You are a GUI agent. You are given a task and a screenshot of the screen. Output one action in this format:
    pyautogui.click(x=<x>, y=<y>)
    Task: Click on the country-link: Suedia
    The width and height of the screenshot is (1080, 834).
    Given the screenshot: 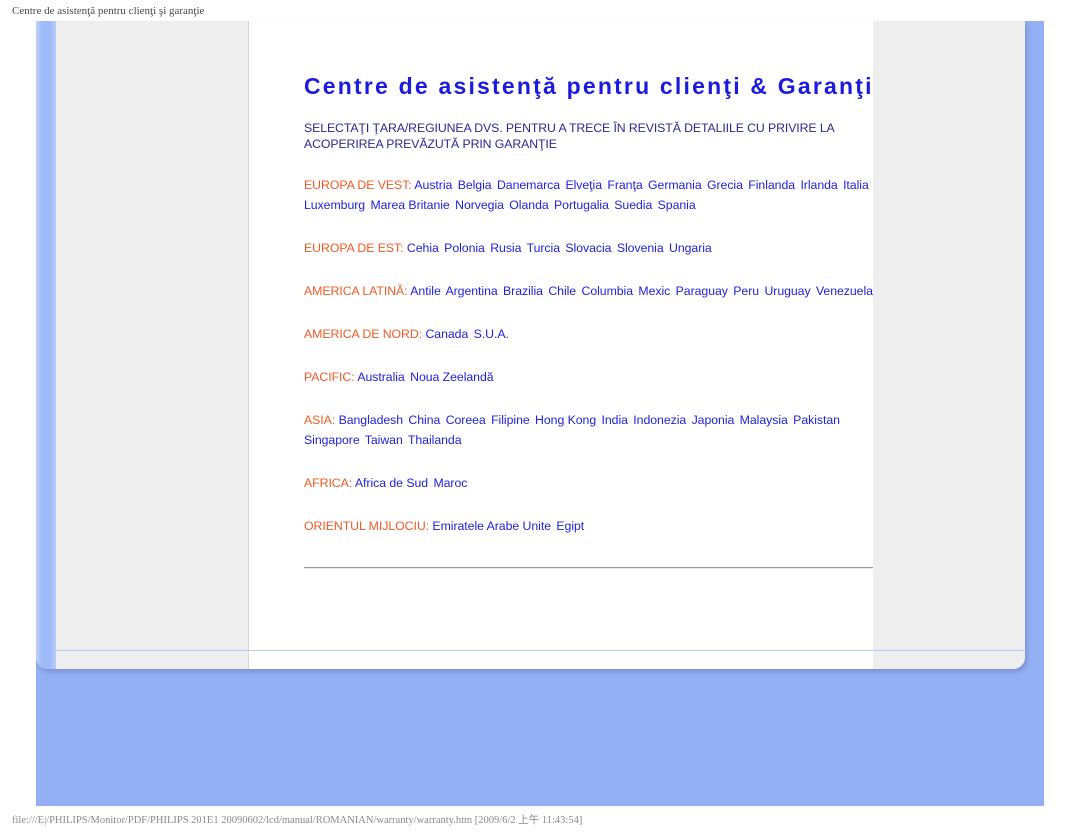 What is the action you would take?
    pyautogui.click(x=633, y=205)
    